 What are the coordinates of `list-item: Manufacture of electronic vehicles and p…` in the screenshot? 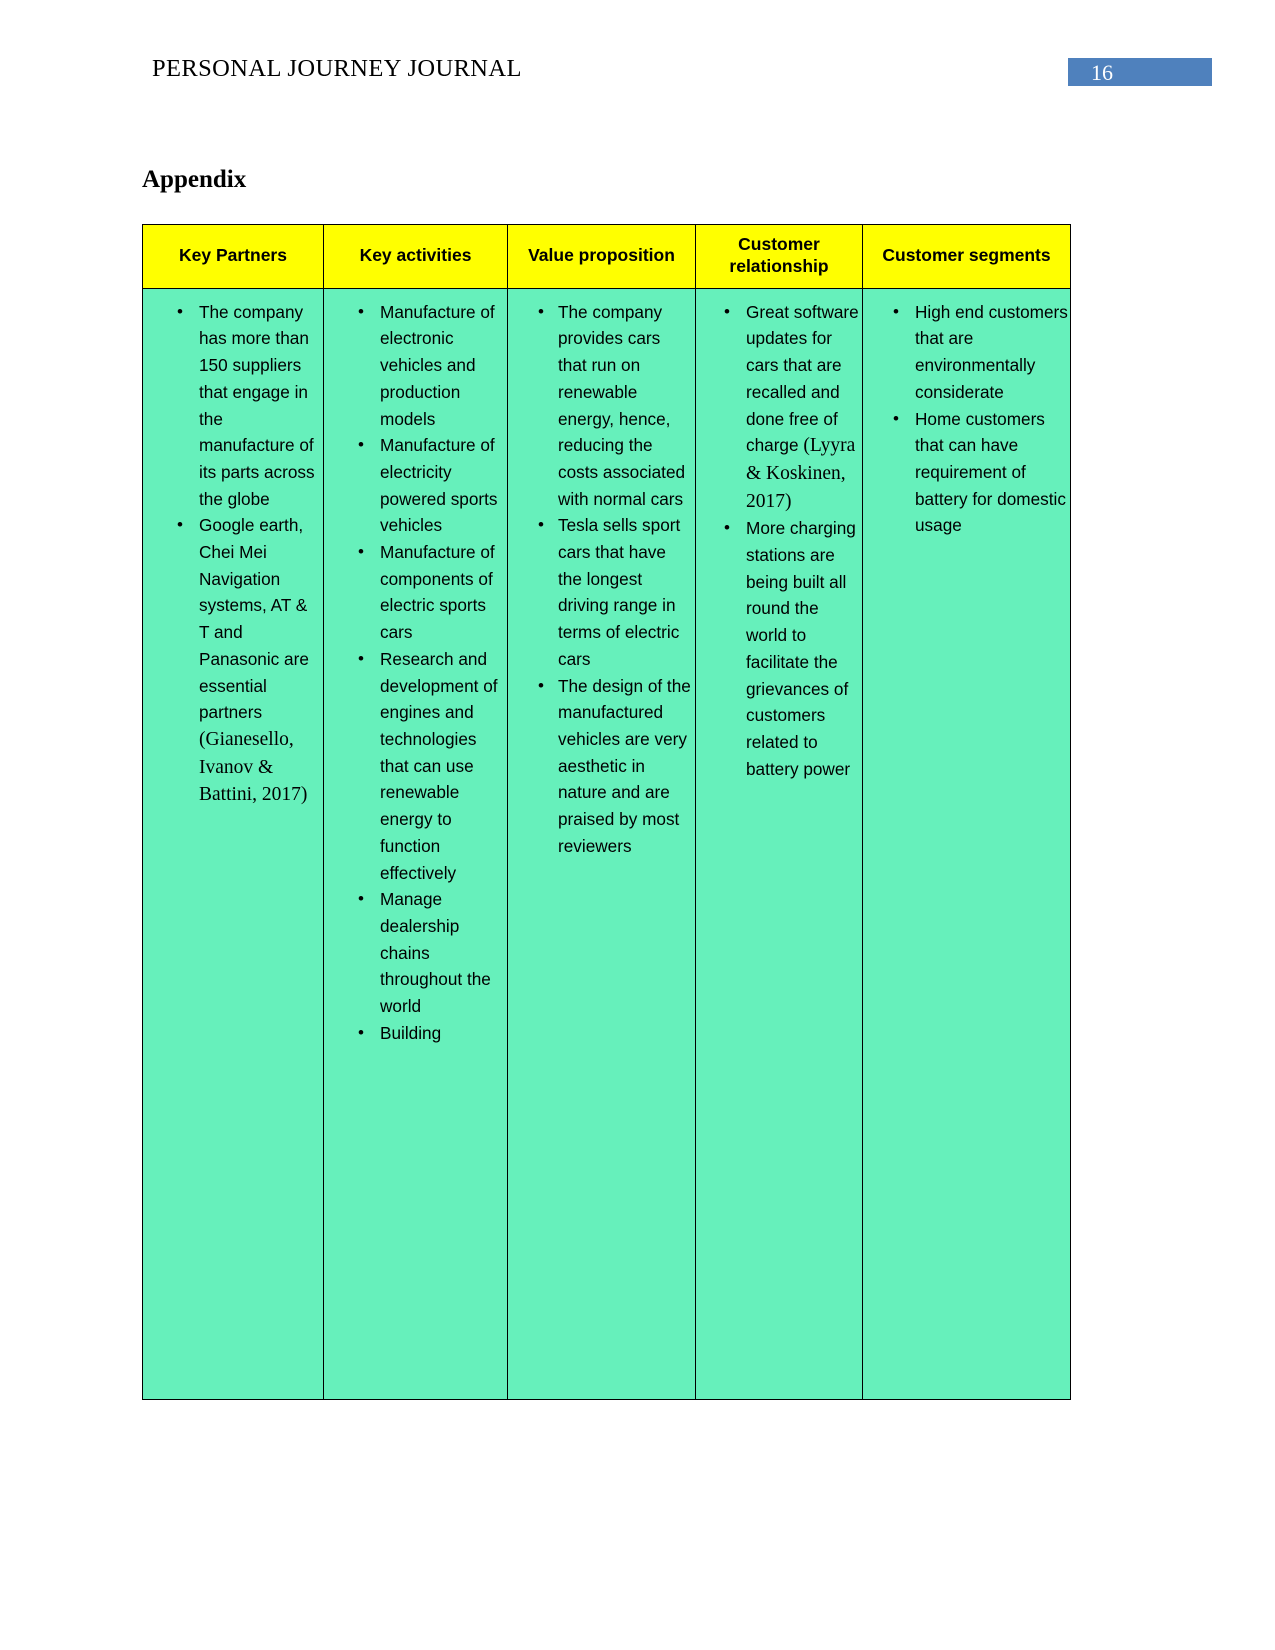 It's located at (414, 366).